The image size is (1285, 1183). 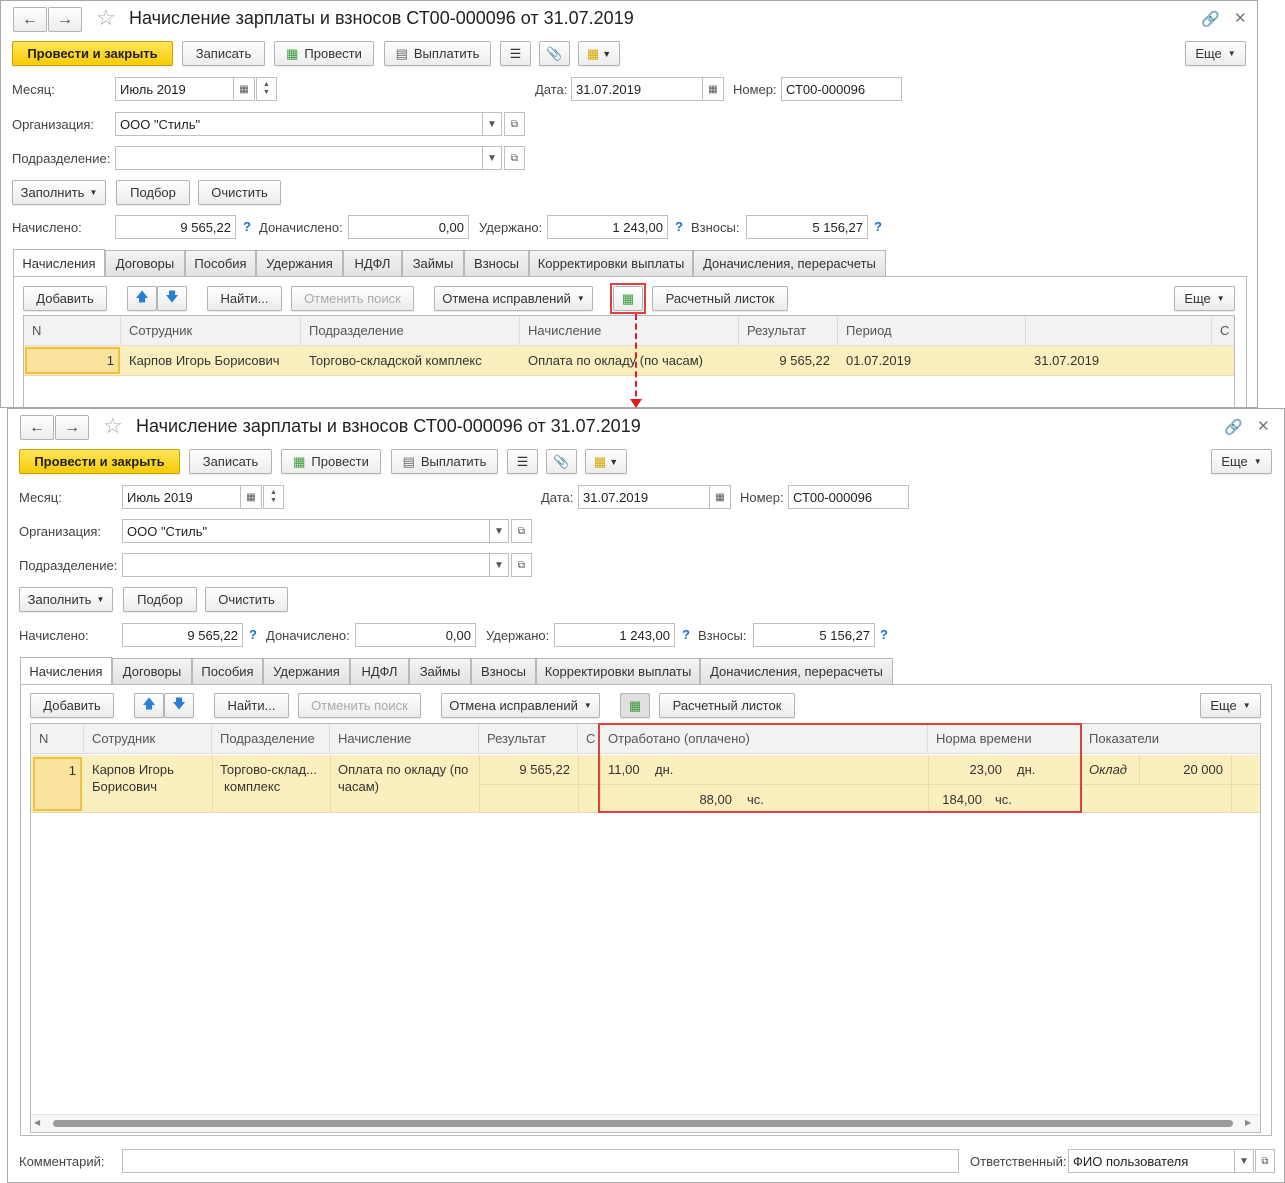 I want to click on close-icon: ✕, so click(x=1263, y=426).